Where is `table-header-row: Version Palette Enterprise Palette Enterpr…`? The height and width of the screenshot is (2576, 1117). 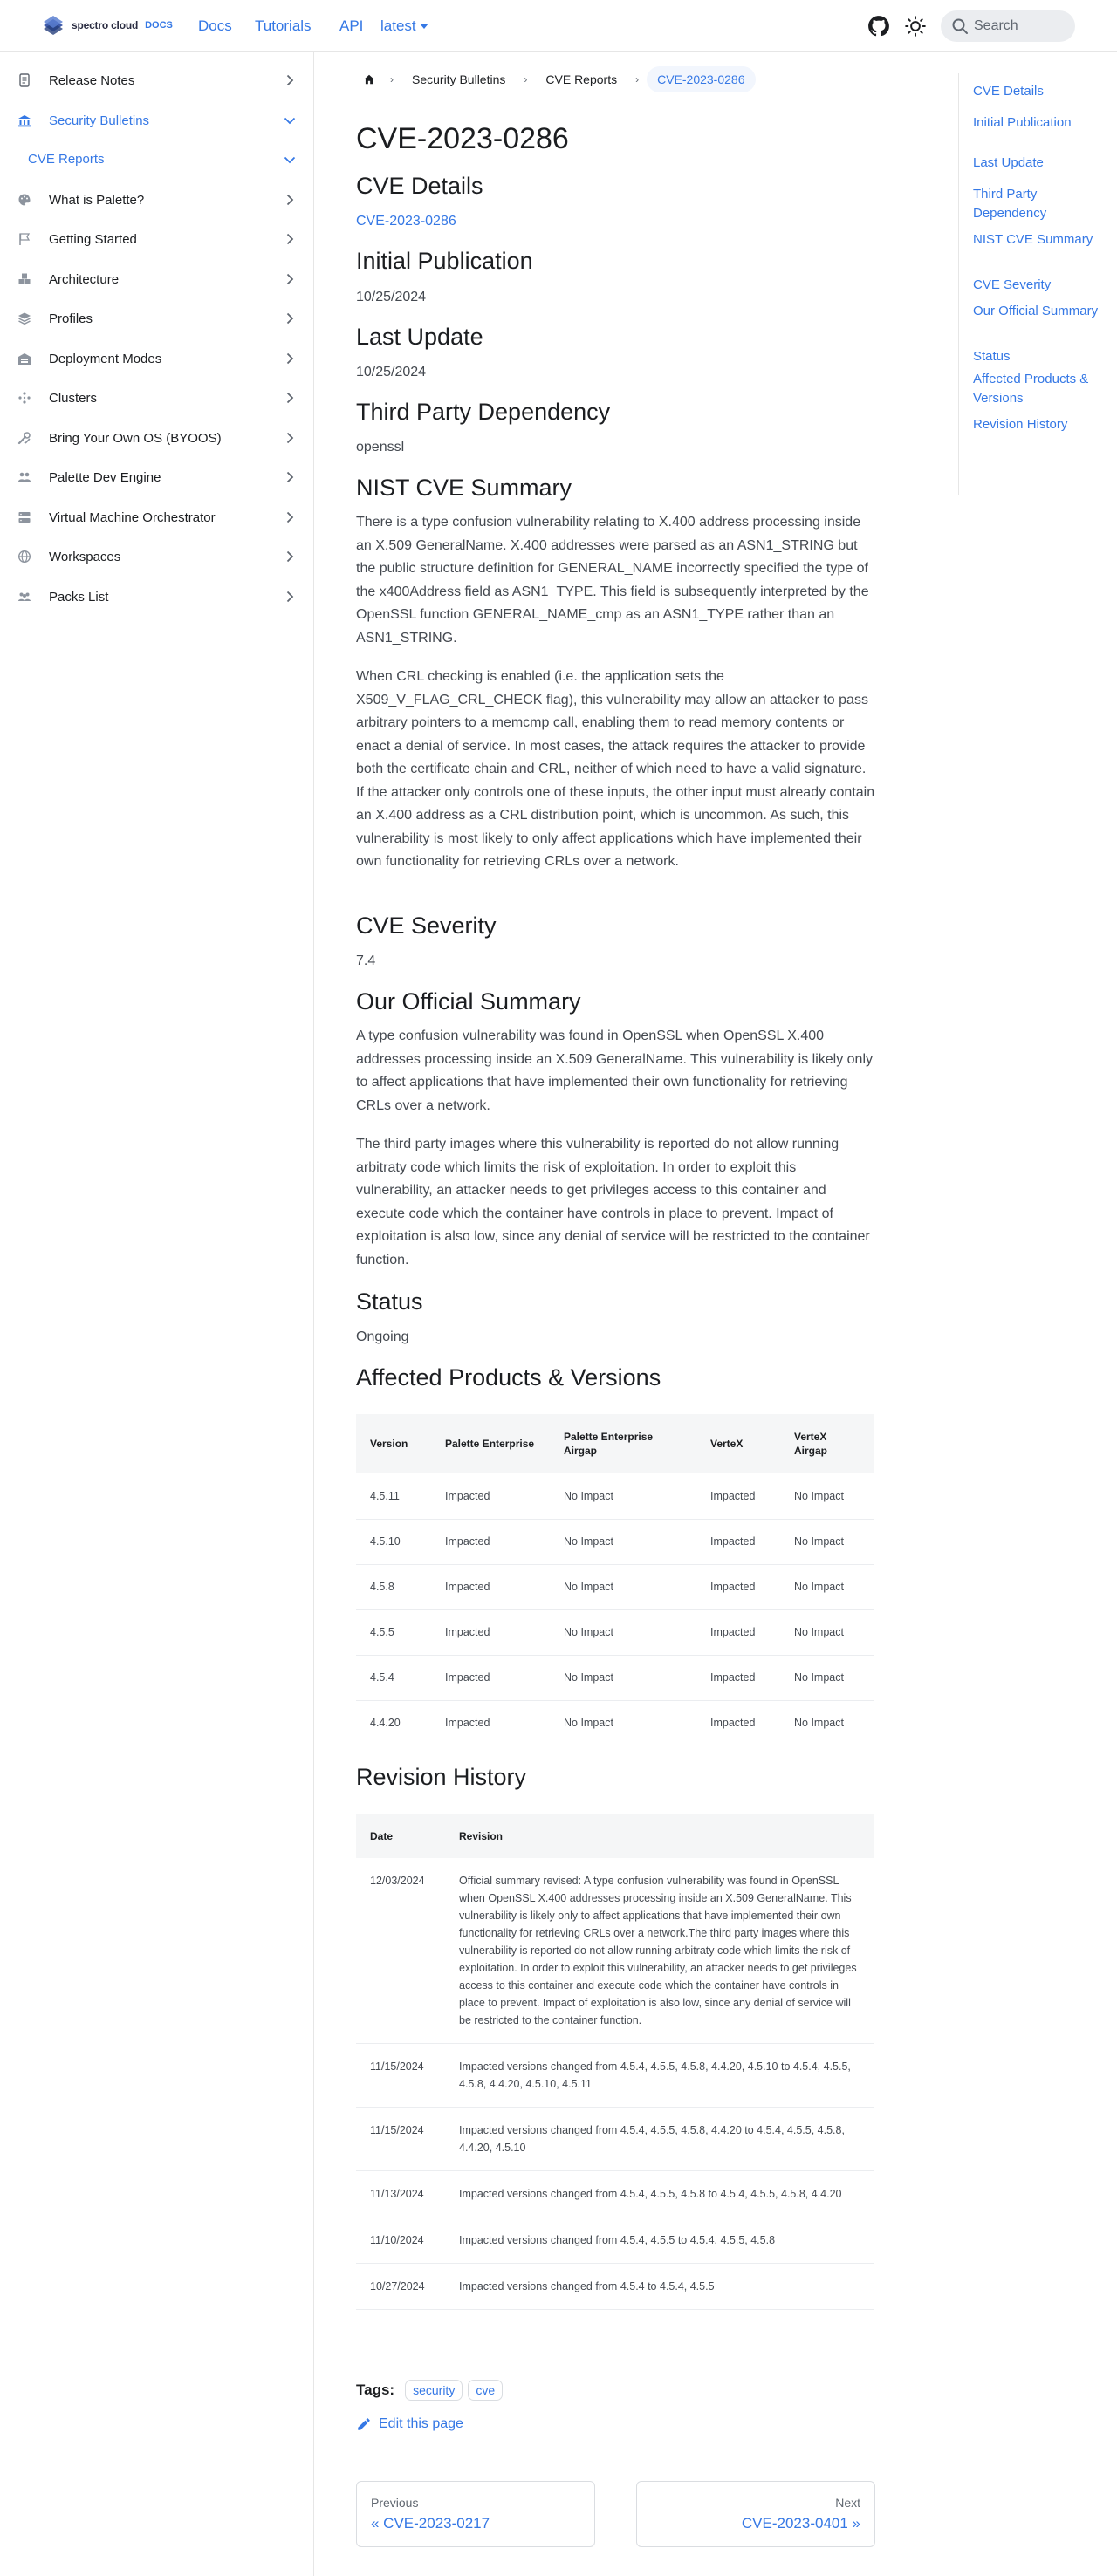
table-header-row: Version Palette Enterprise Palette Enterpr… is located at coordinates (615, 1443).